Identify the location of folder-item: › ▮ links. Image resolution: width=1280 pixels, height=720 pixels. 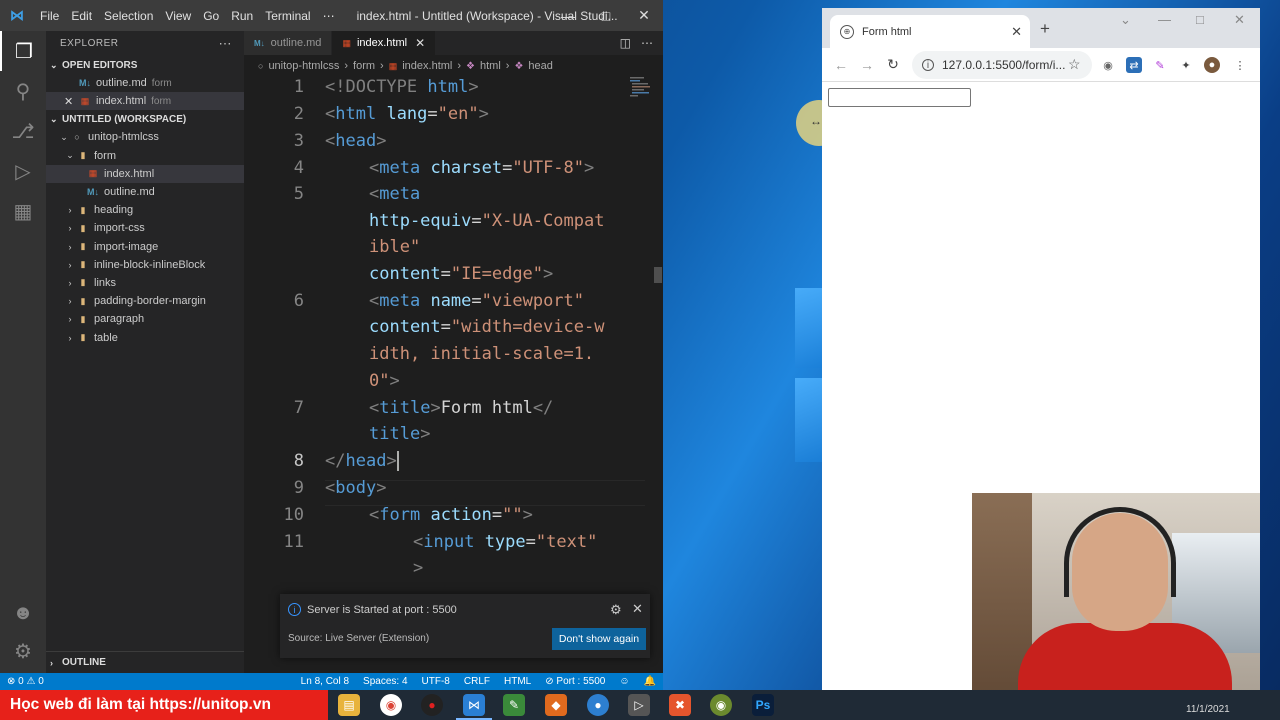
(145, 283).